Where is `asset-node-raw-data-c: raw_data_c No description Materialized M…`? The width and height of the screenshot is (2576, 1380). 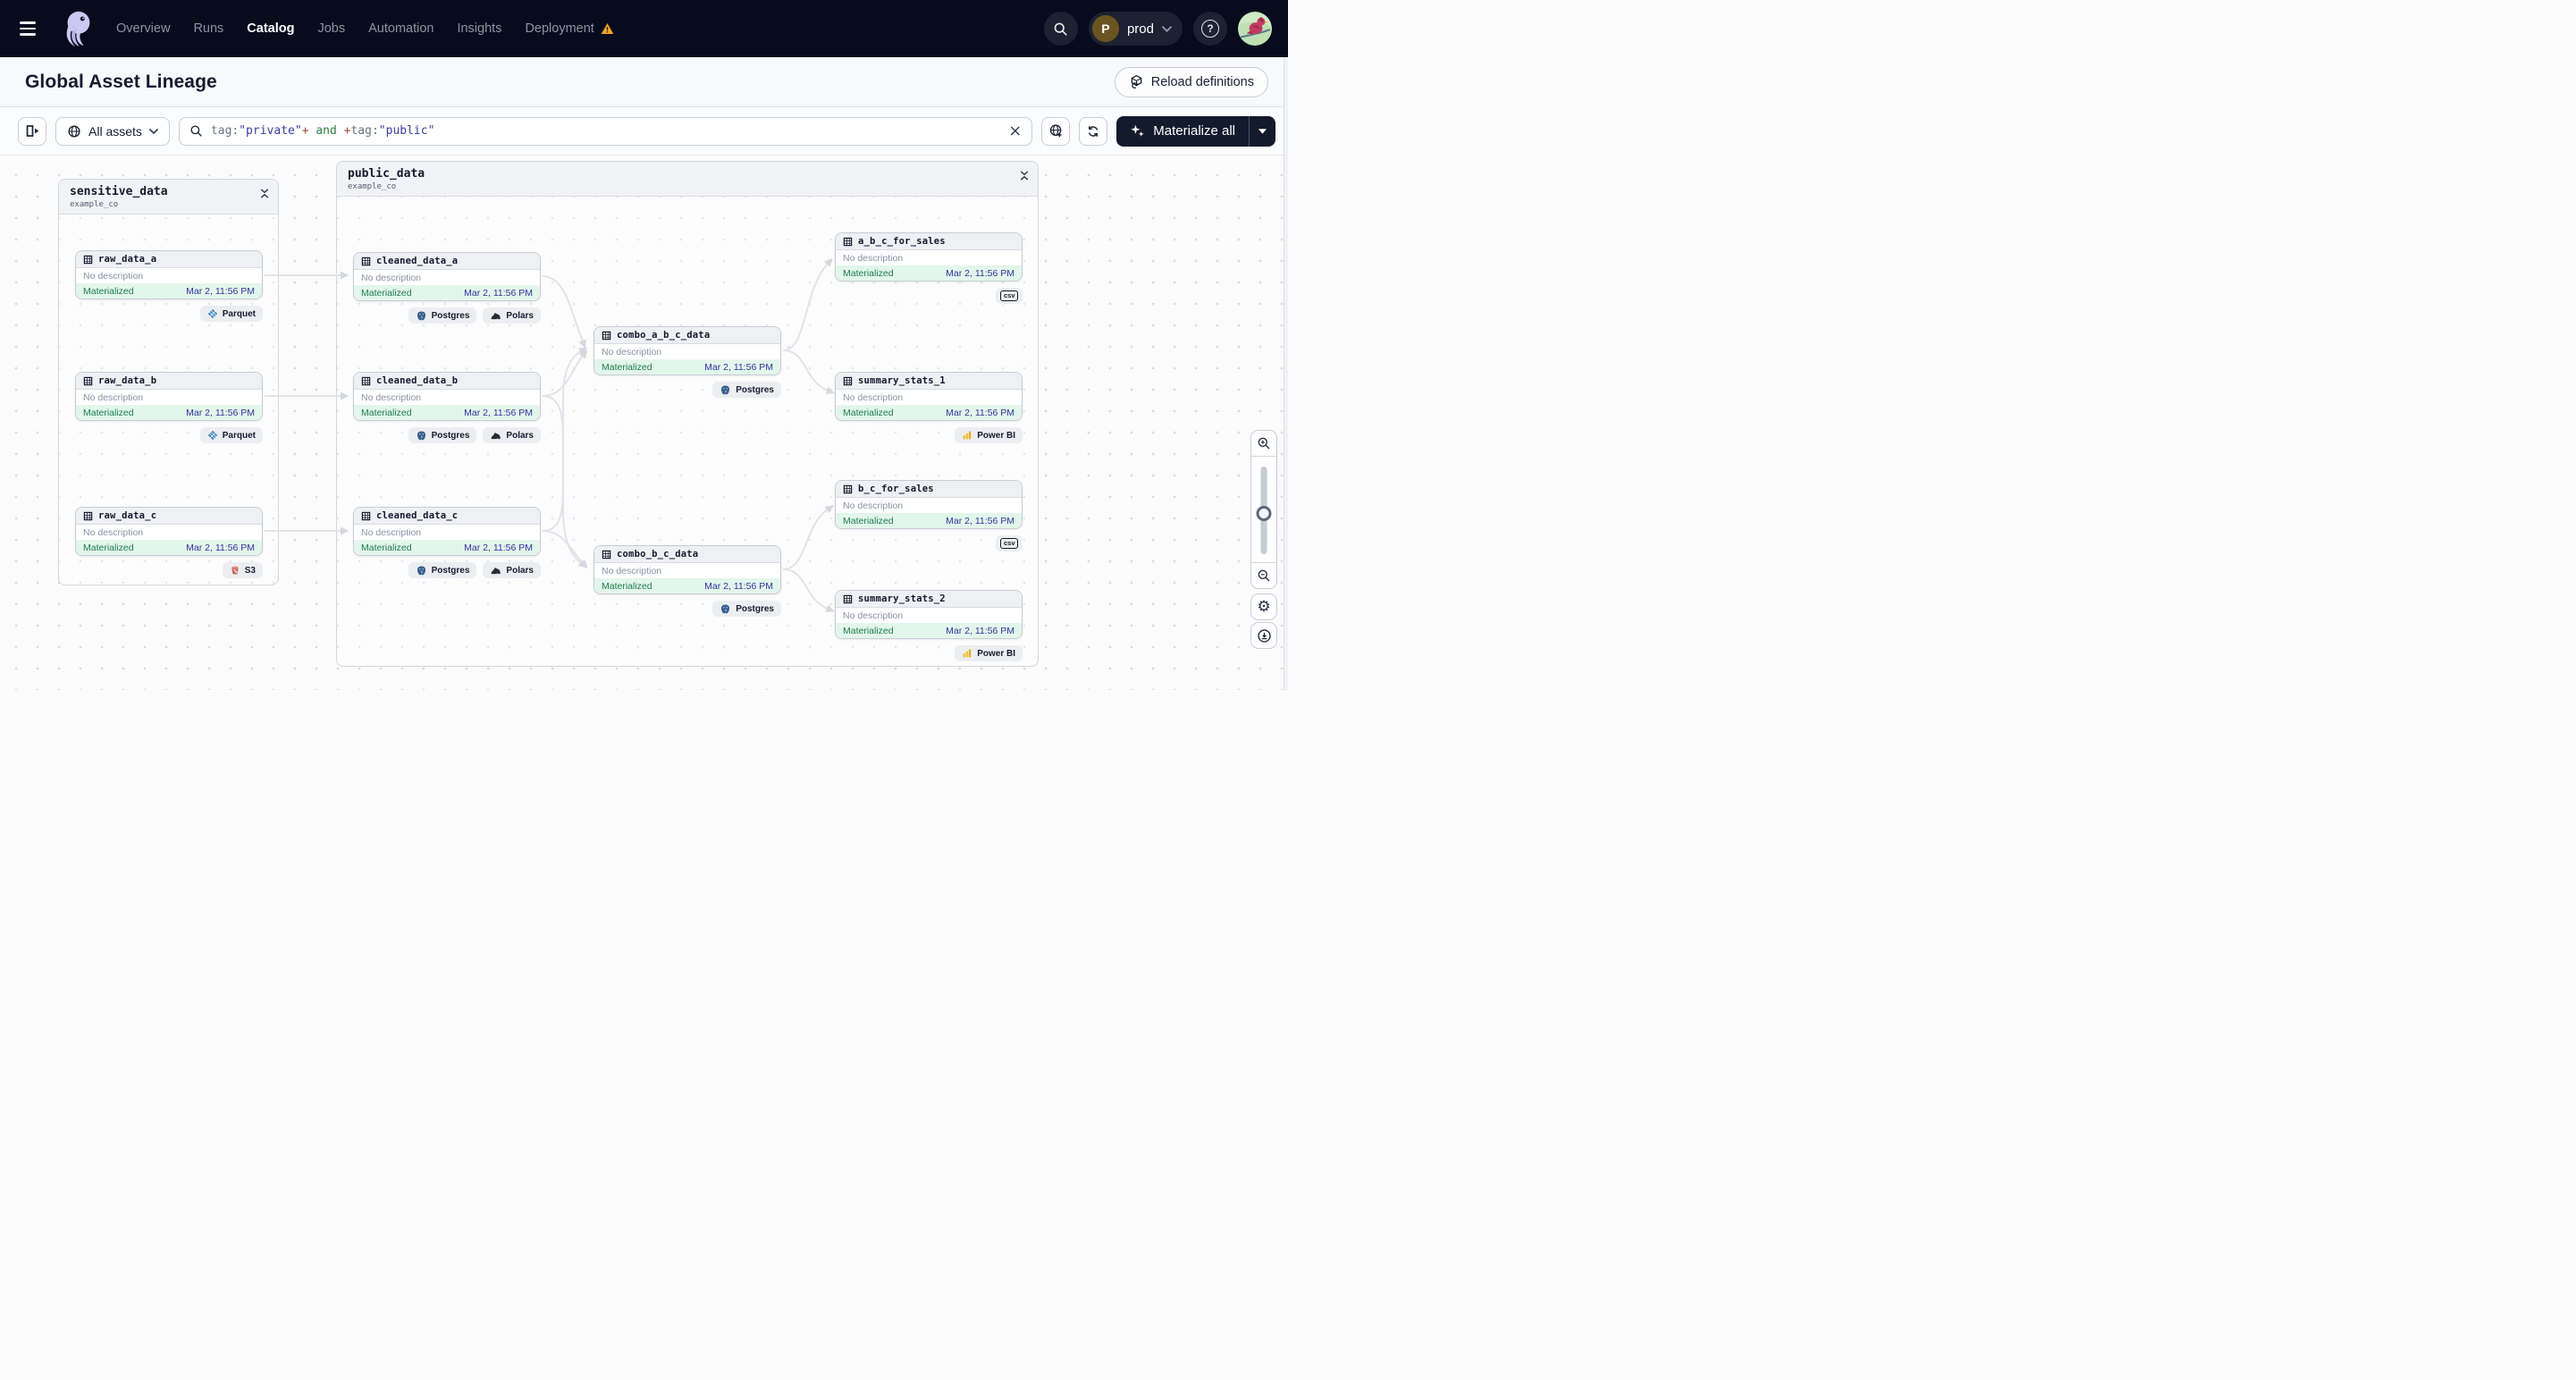 asset-node-raw-data-c: raw_data_c No description Materialized M… is located at coordinates (169, 531).